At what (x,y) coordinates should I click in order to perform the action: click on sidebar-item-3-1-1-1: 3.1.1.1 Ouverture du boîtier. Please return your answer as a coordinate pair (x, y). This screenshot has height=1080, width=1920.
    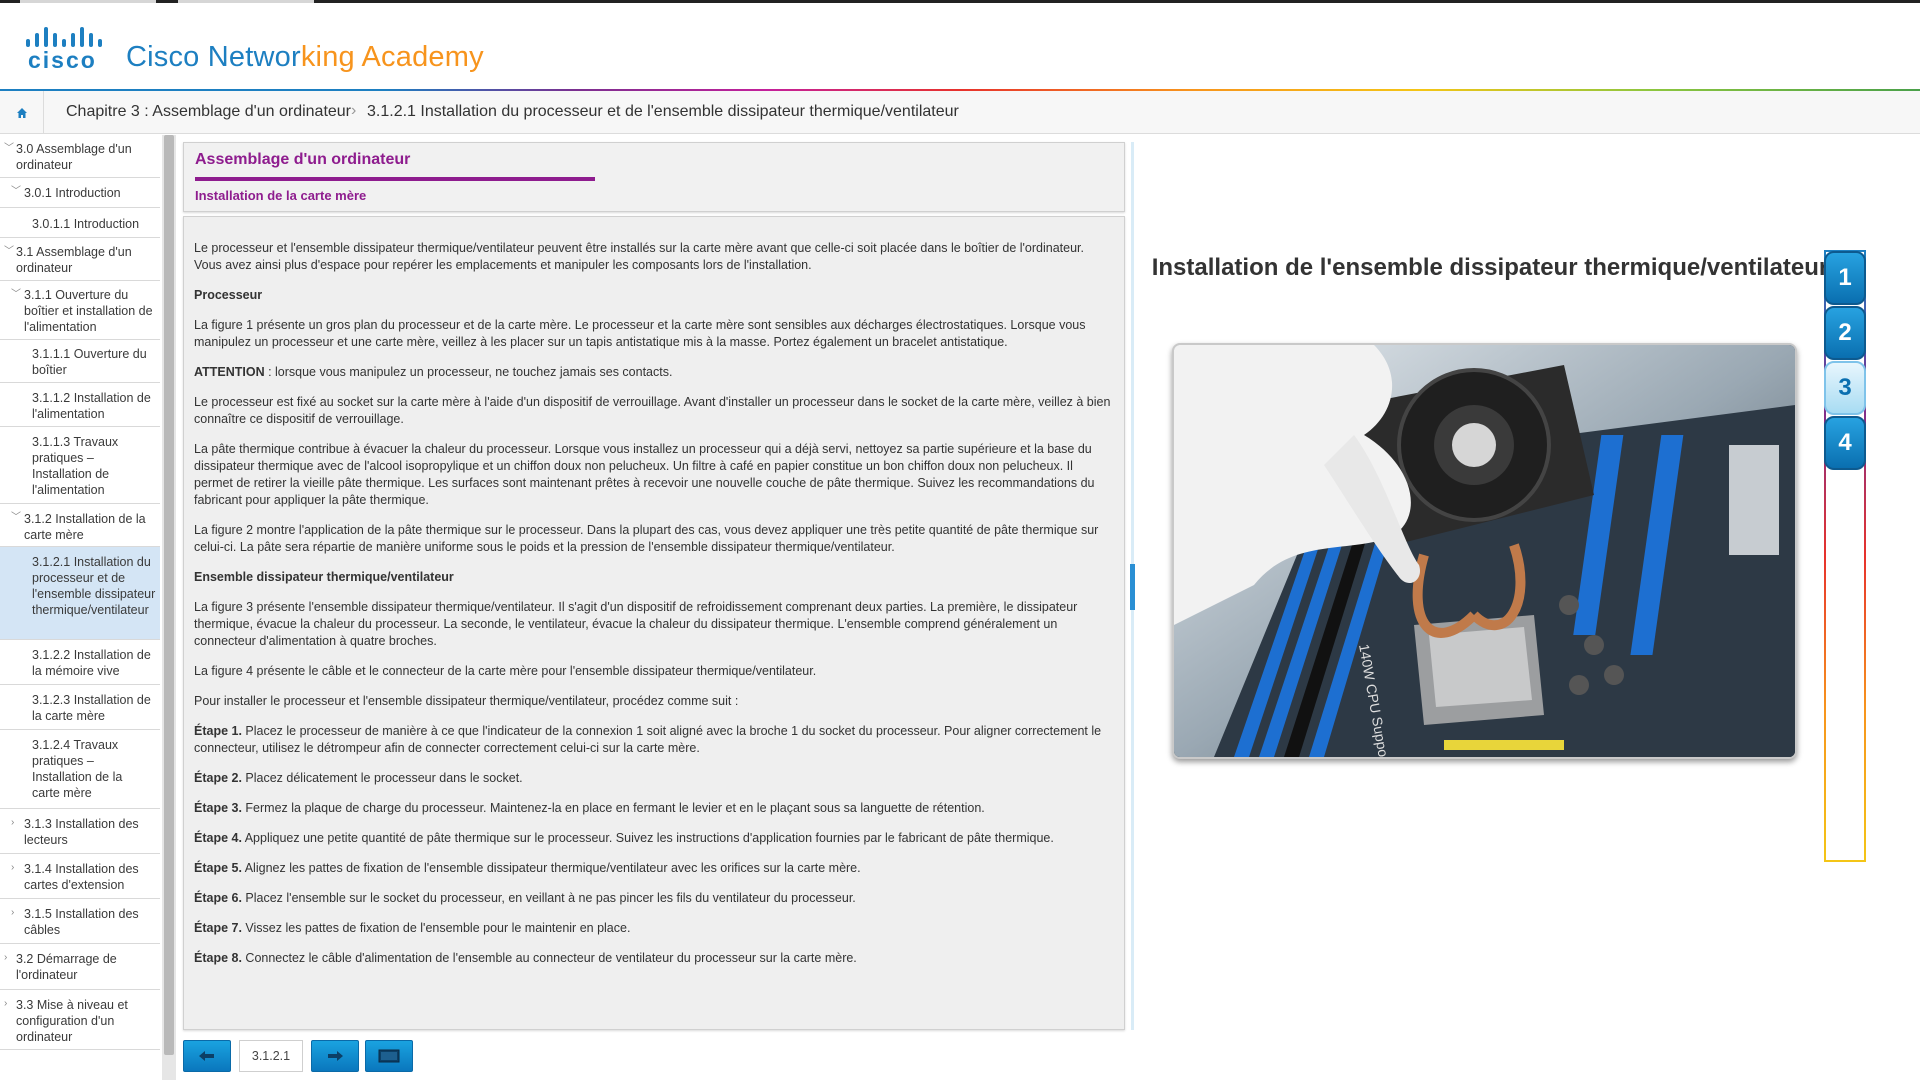
    Looking at the image, I should click on (80, 361).